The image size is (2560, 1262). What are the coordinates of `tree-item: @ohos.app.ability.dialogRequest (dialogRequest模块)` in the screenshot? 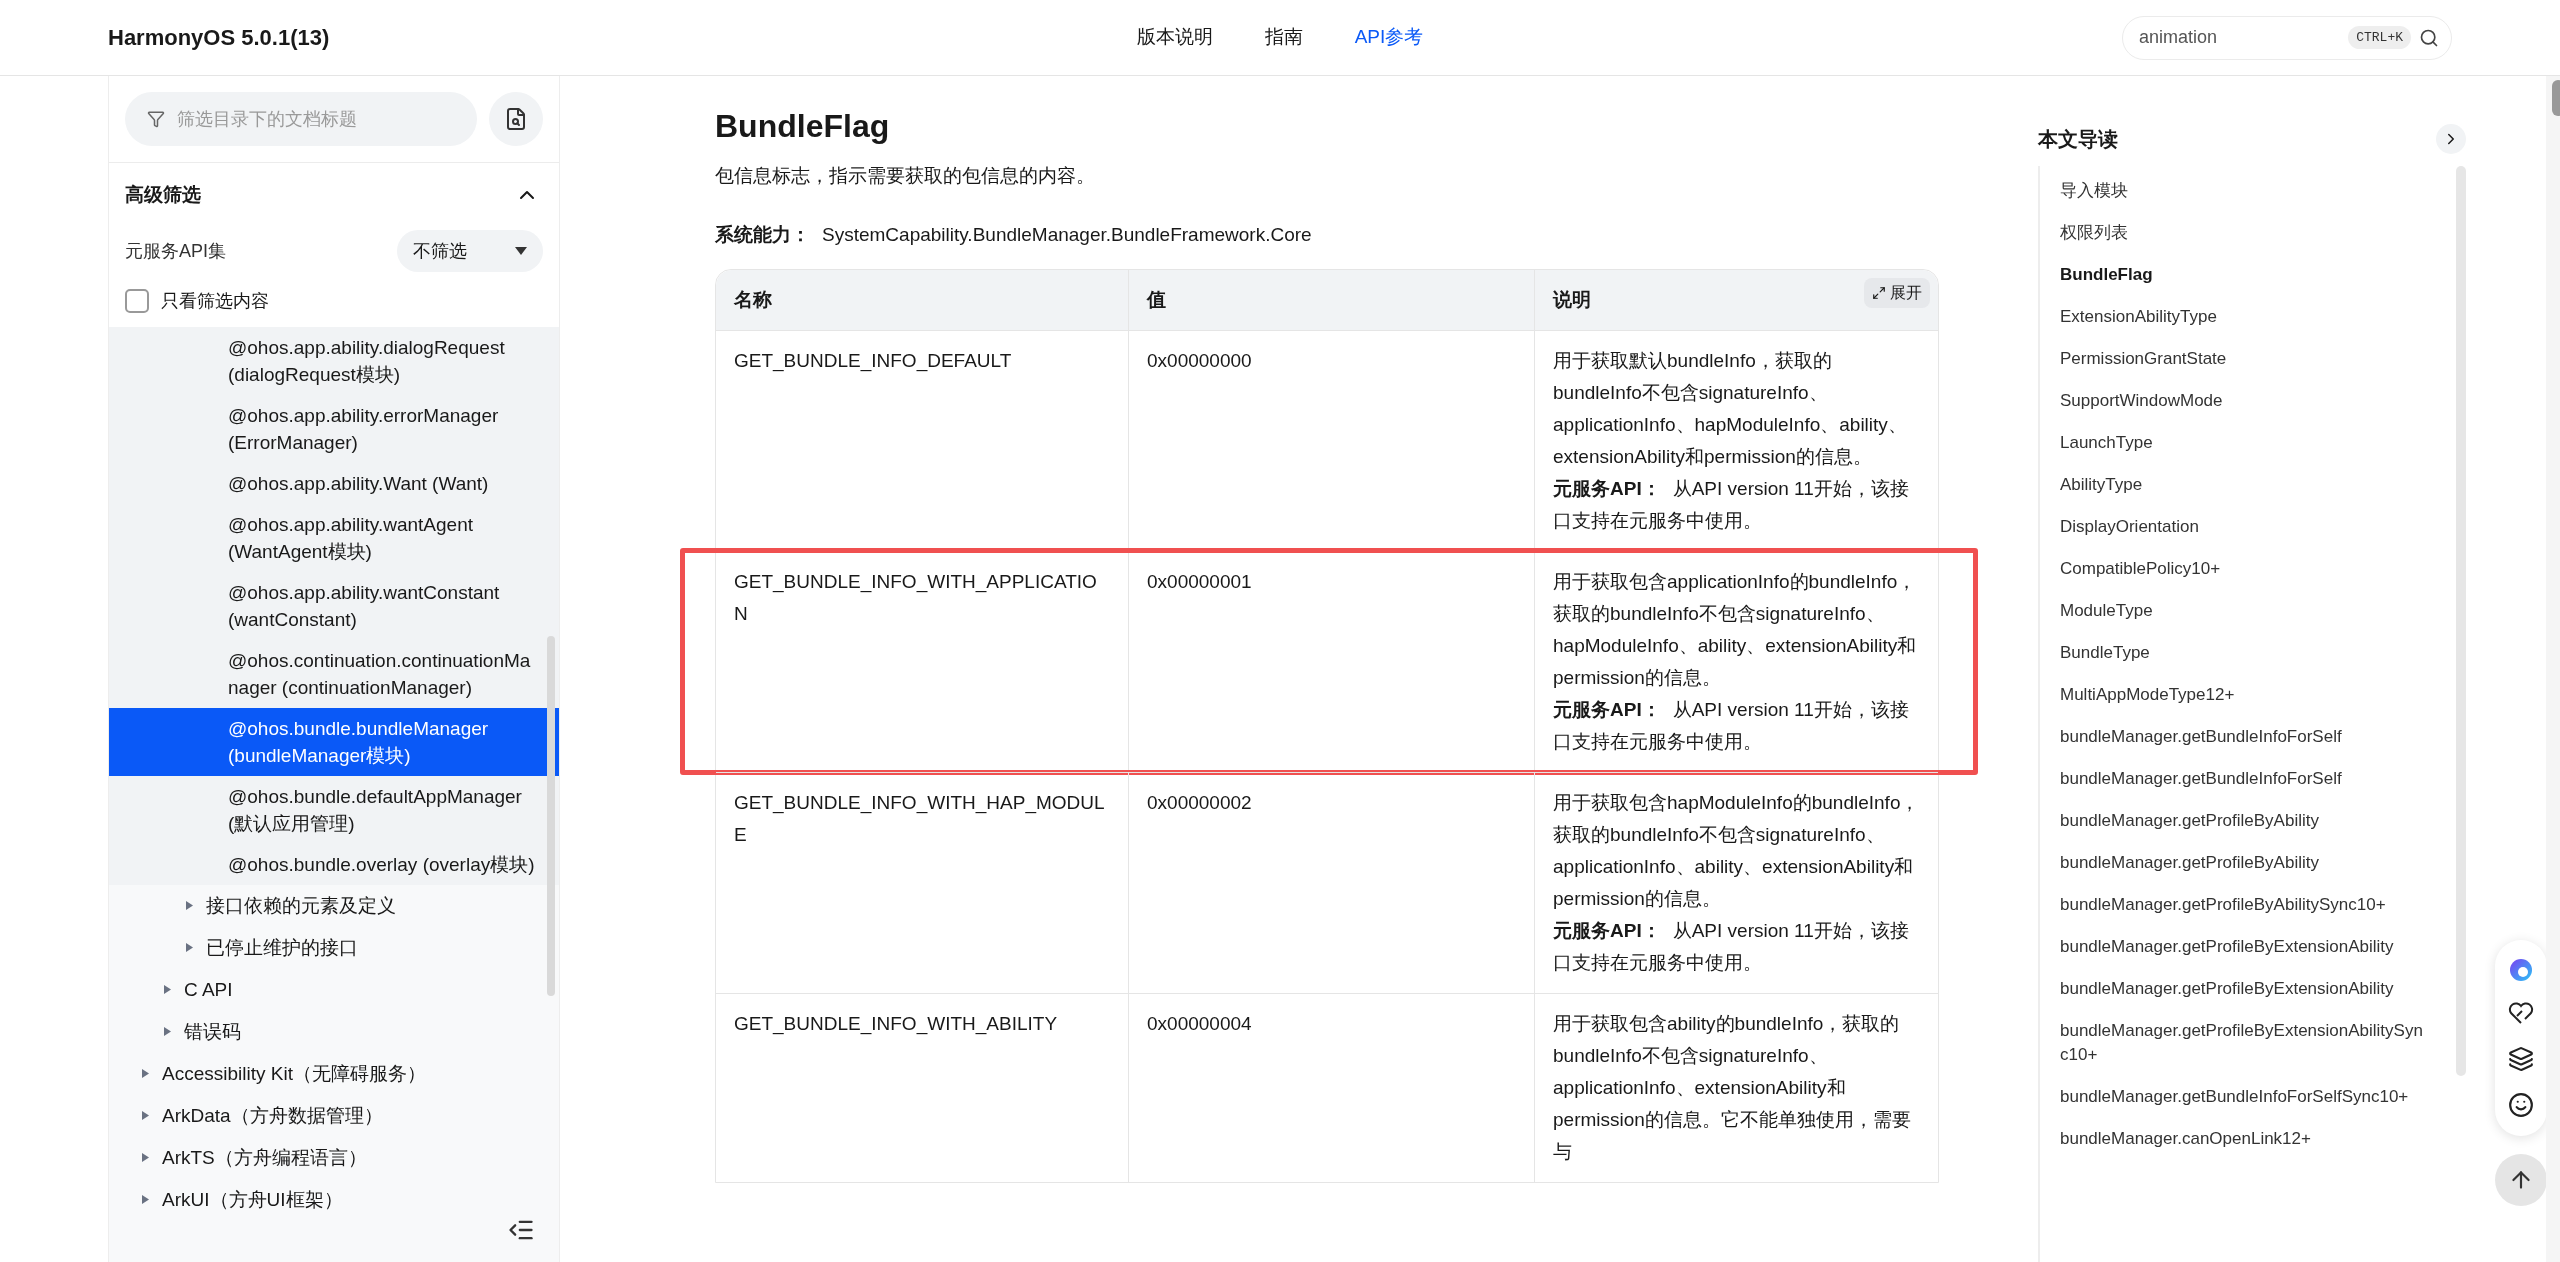 It's located at (334, 361).